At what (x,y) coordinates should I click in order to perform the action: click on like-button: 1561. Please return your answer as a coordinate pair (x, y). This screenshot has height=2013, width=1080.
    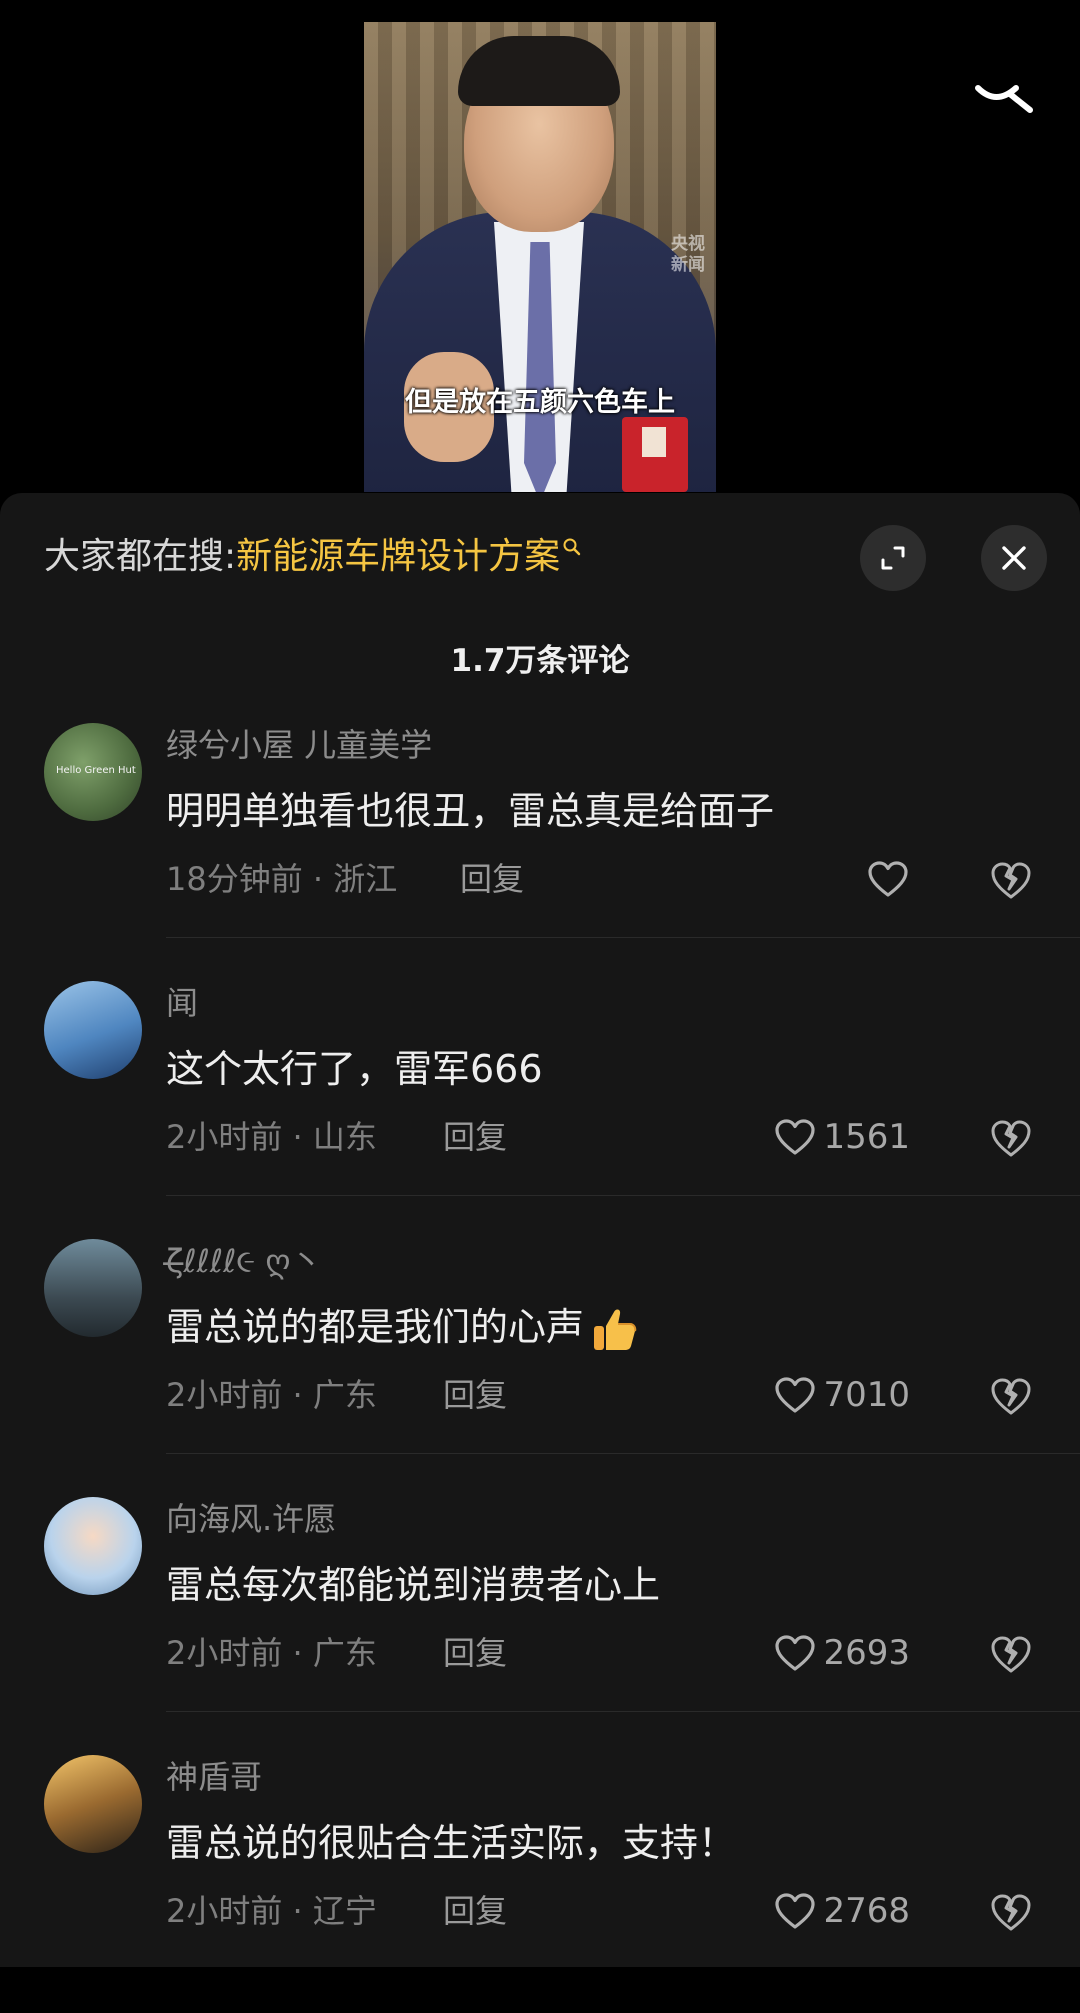
    Looking at the image, I should click on (841, 1137).